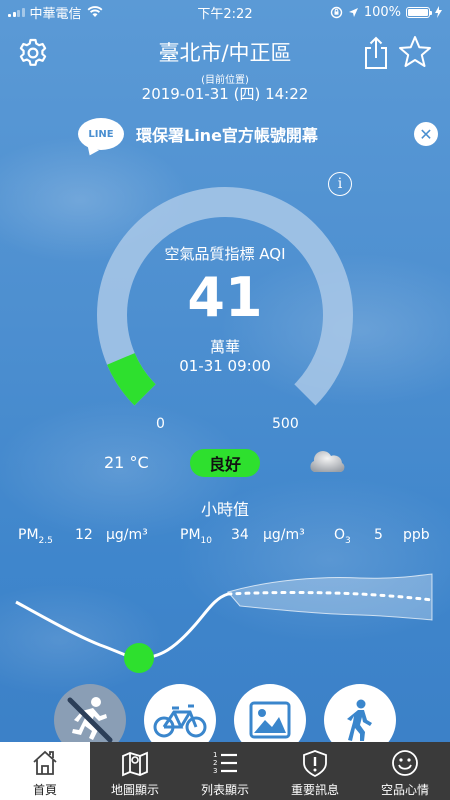  I want to click on map-icon, so click(135, 764).